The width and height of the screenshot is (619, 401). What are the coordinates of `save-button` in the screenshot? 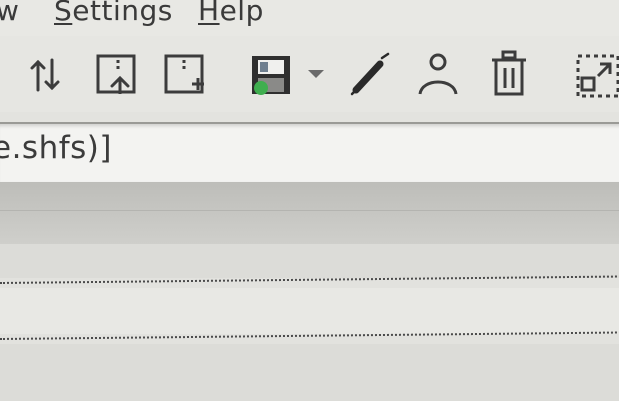 It's located at (273, 75).